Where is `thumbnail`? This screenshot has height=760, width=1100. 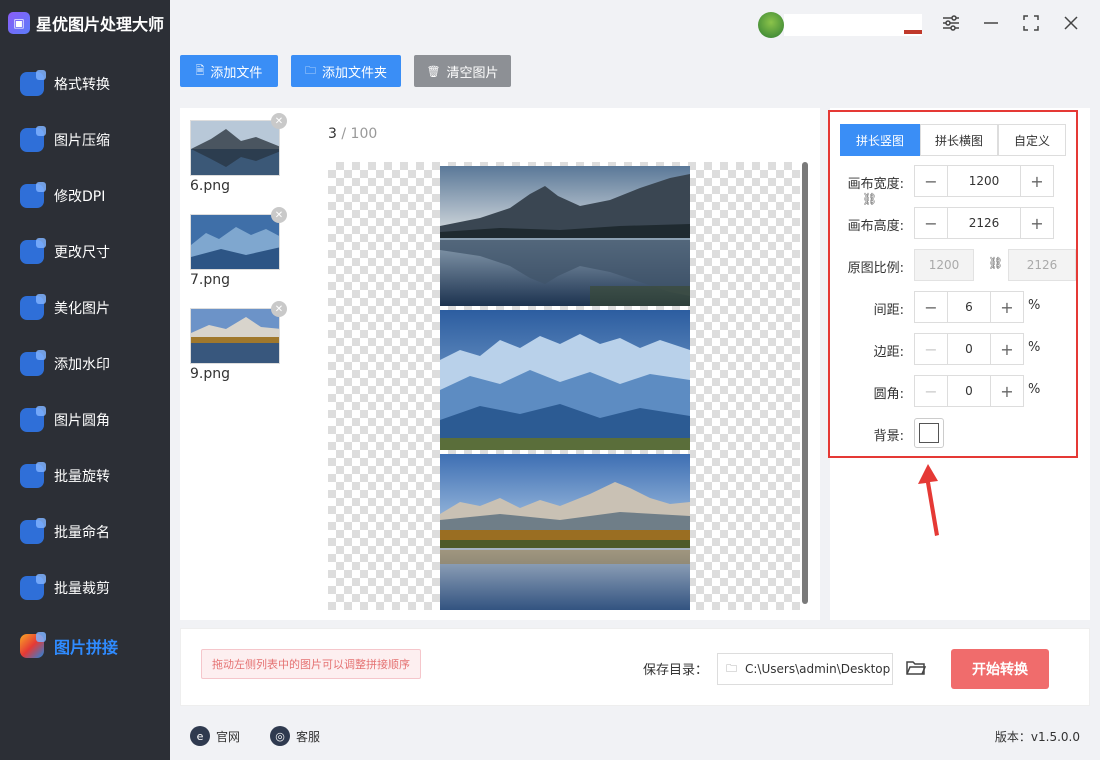 thumbnail is located at coordinates (235, 148).